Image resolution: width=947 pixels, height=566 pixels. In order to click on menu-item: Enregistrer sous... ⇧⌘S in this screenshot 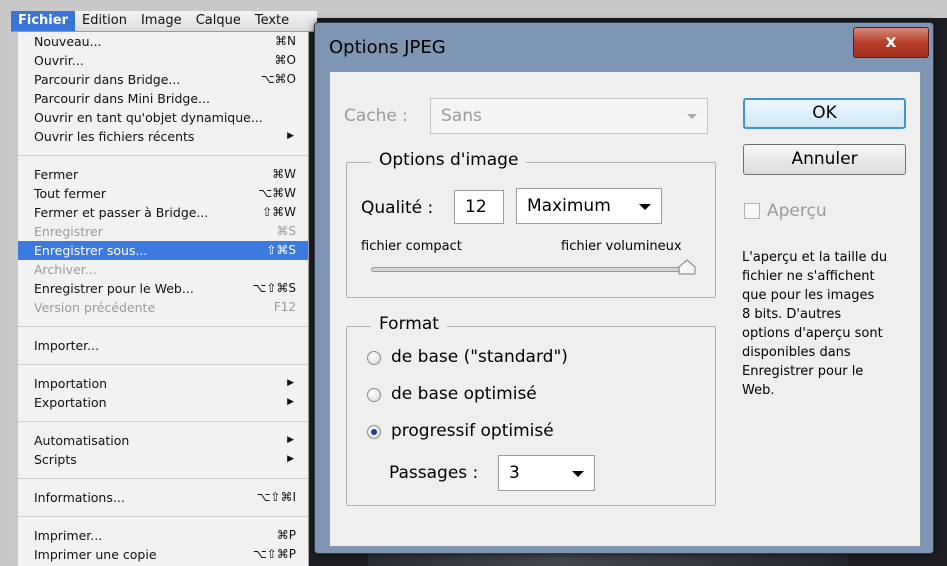, I will do `click(163, 250)`.